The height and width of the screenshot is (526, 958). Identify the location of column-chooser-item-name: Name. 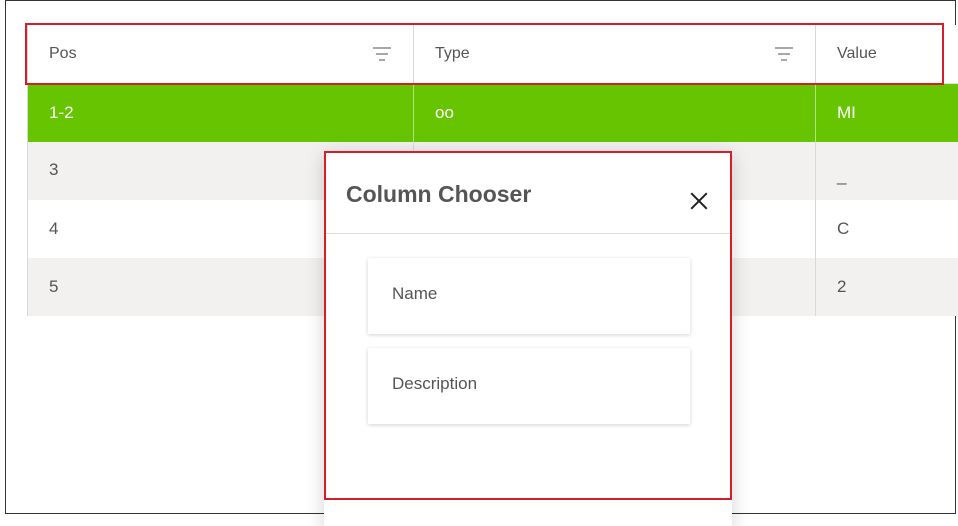
(529, 296).